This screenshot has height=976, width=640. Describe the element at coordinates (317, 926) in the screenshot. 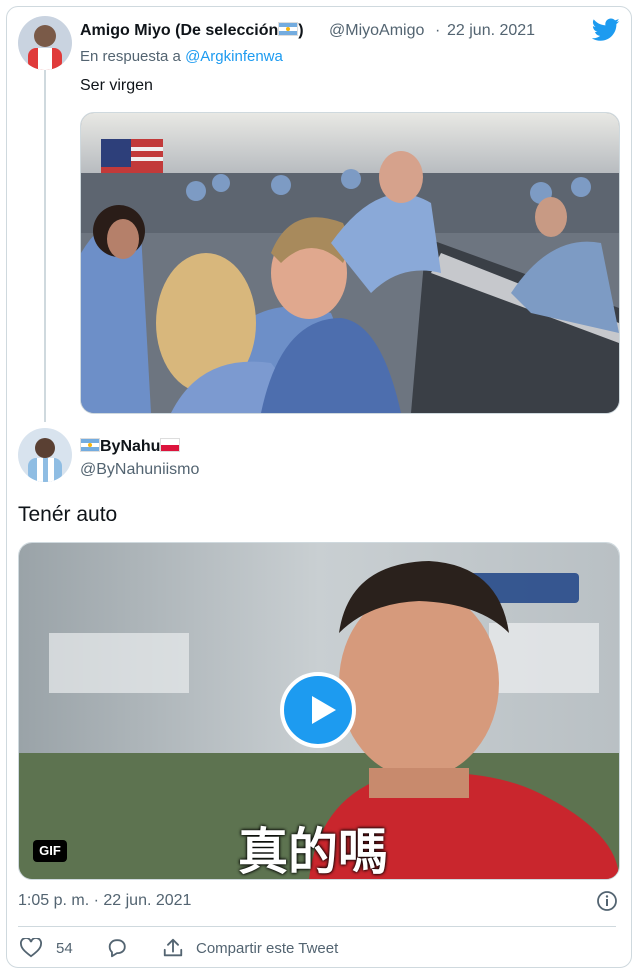

I see `divider` at that location.